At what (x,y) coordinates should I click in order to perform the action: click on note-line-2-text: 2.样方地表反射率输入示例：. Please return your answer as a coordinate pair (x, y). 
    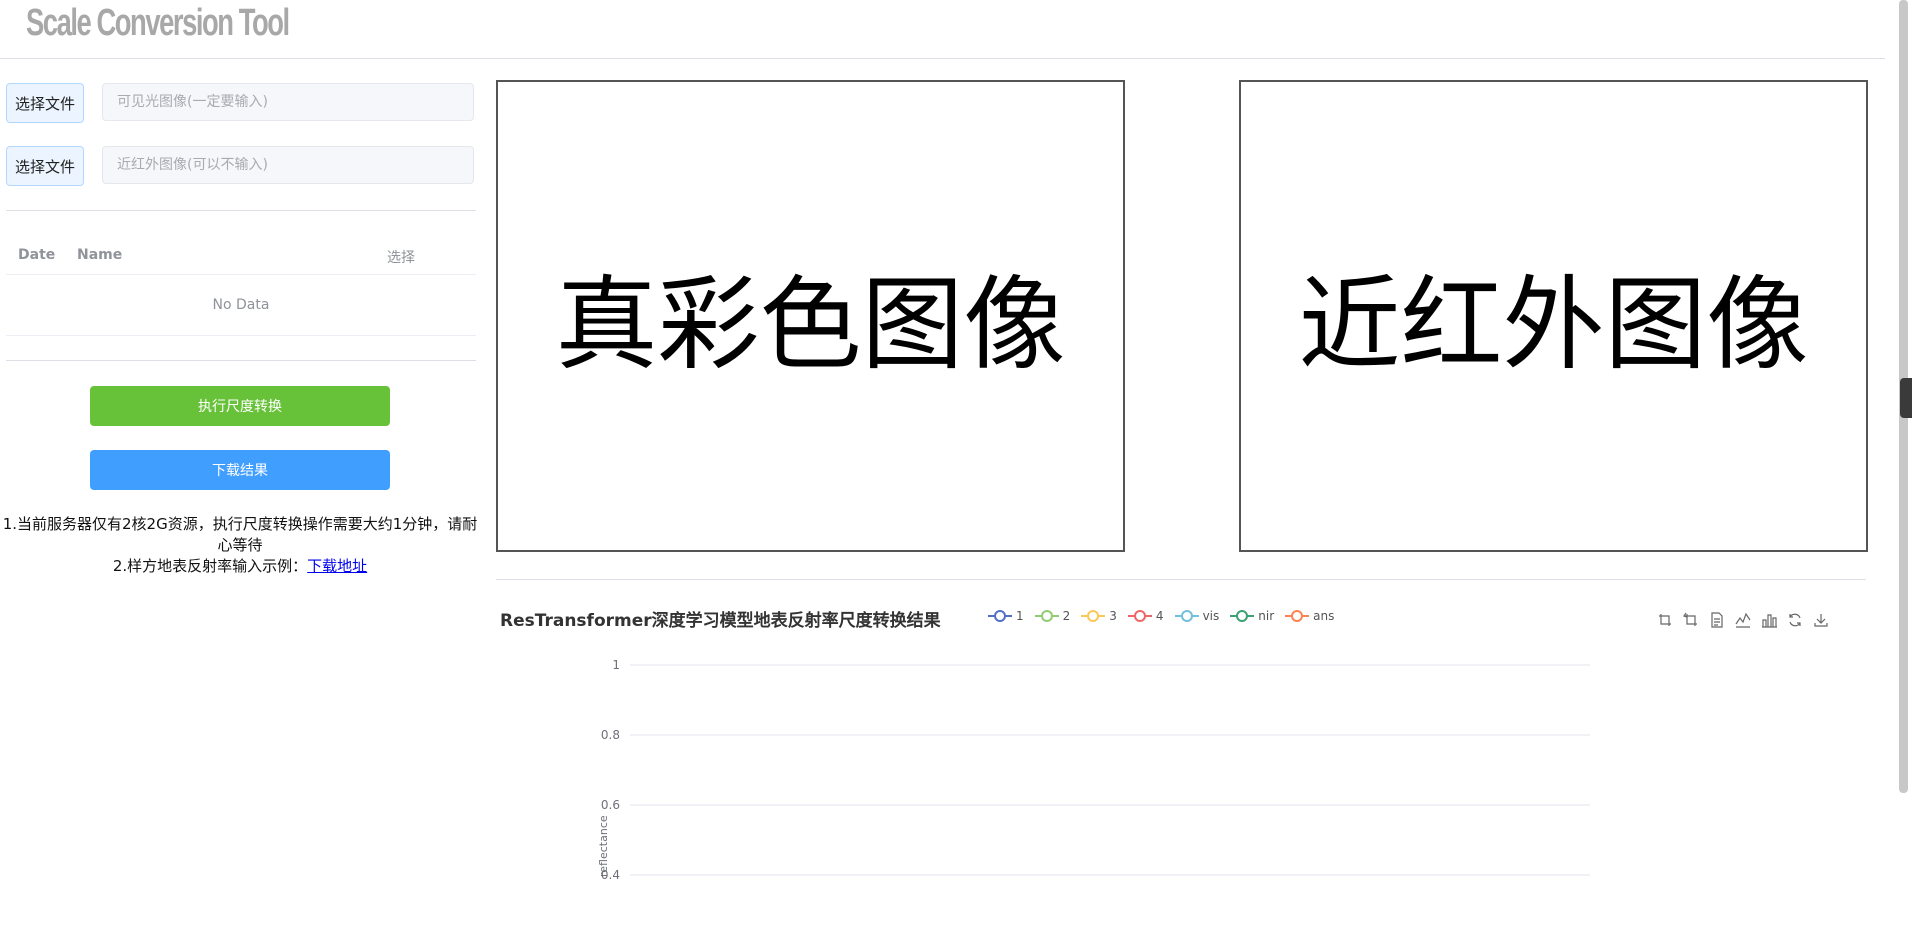
    Looking at the image, I should click on (210, 566).